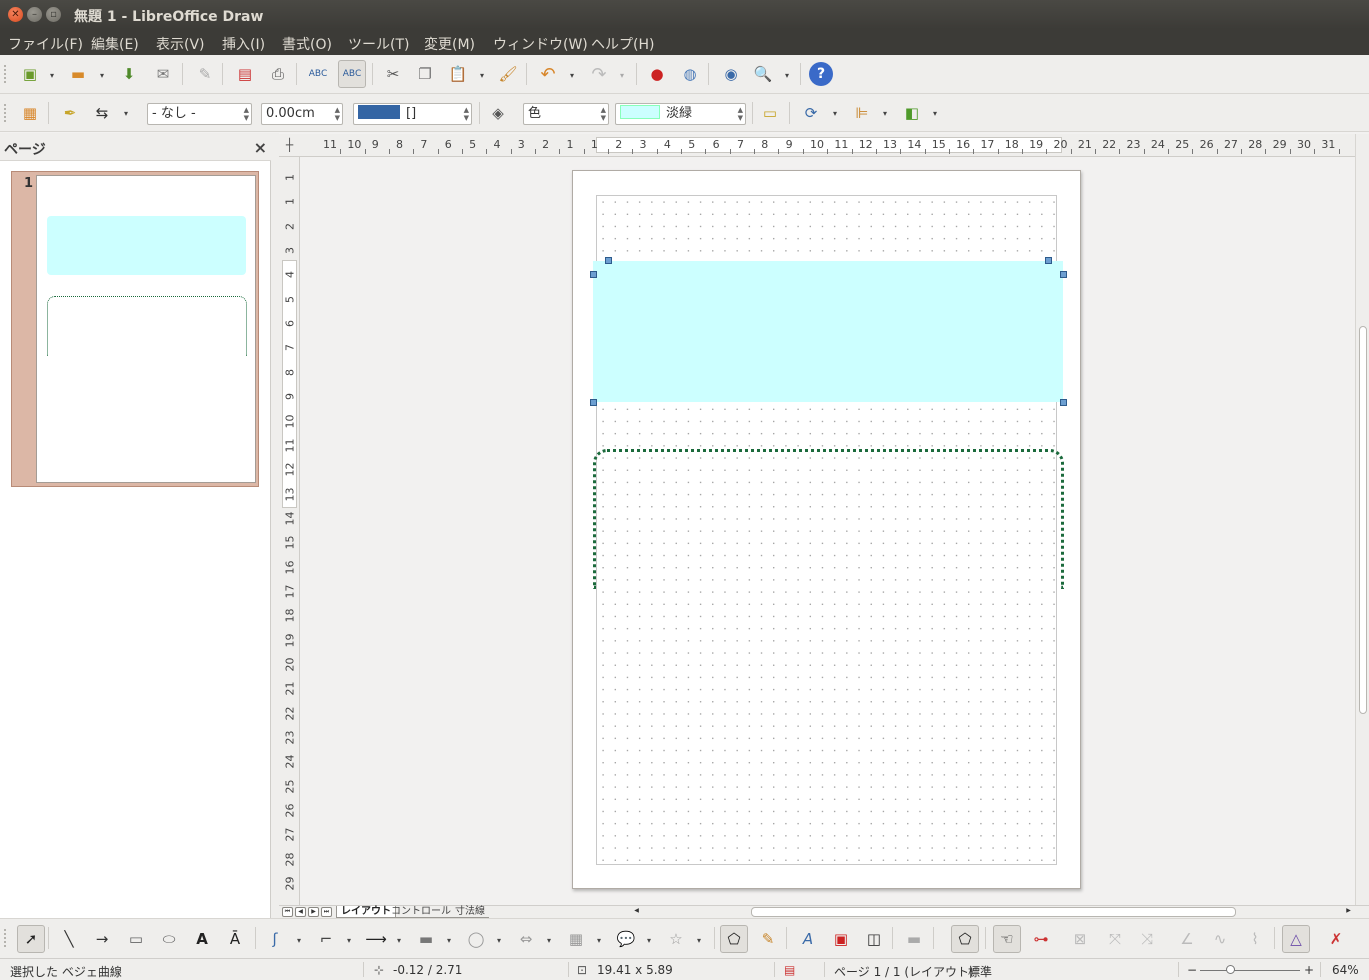 The width and height of the screenshot is (1369, 980). Describe the element at coordinates (129, 74) in the screenshot. I see `save-icon: ⬇` at that location.